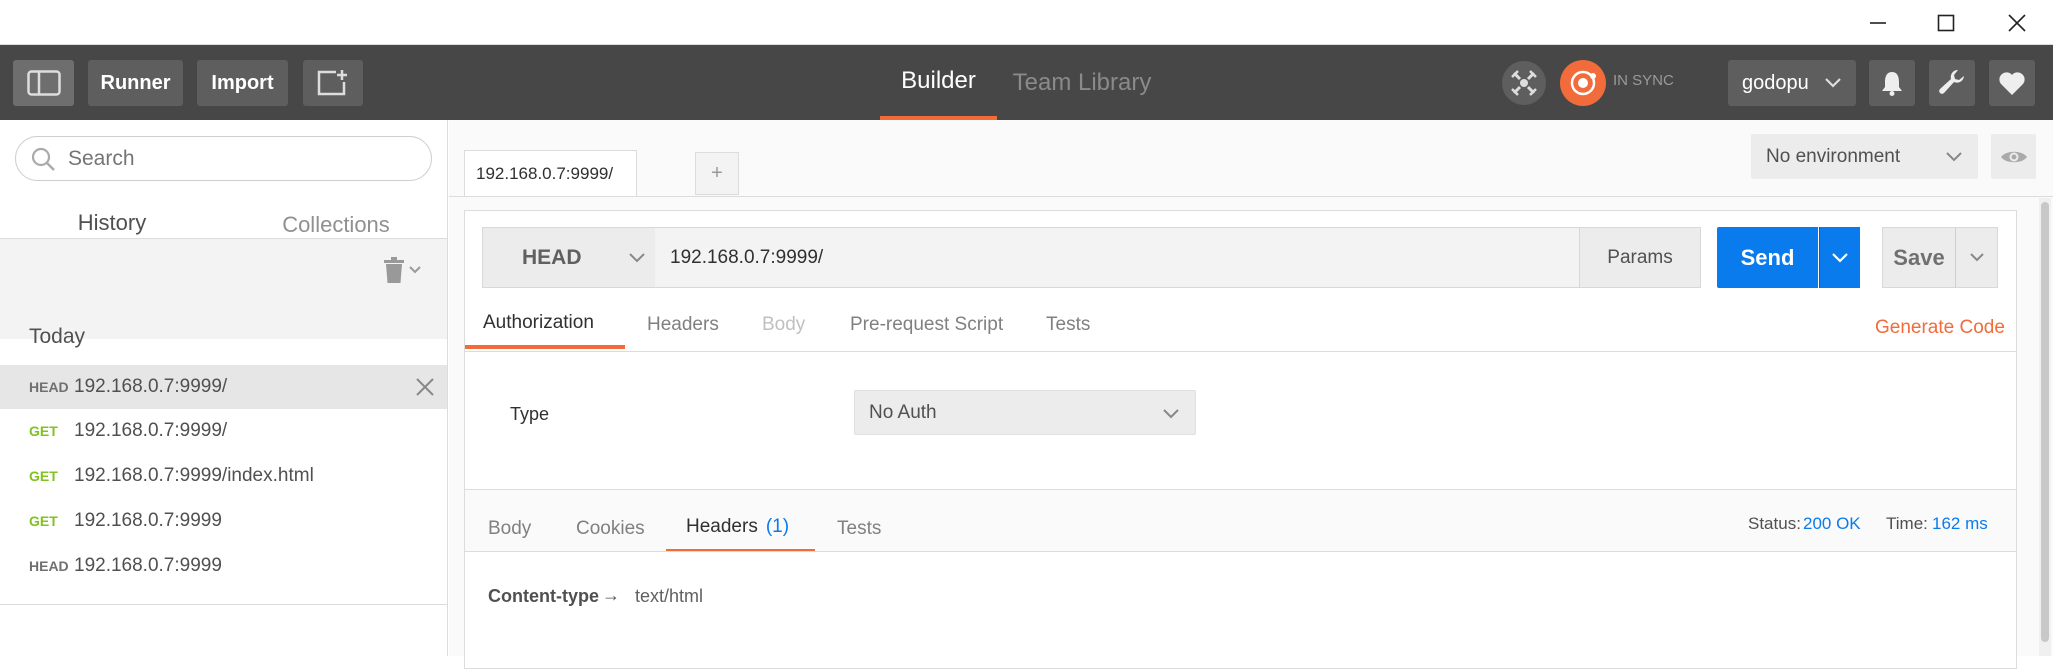  I want to click on satellite-icon, so click(1524, 83).